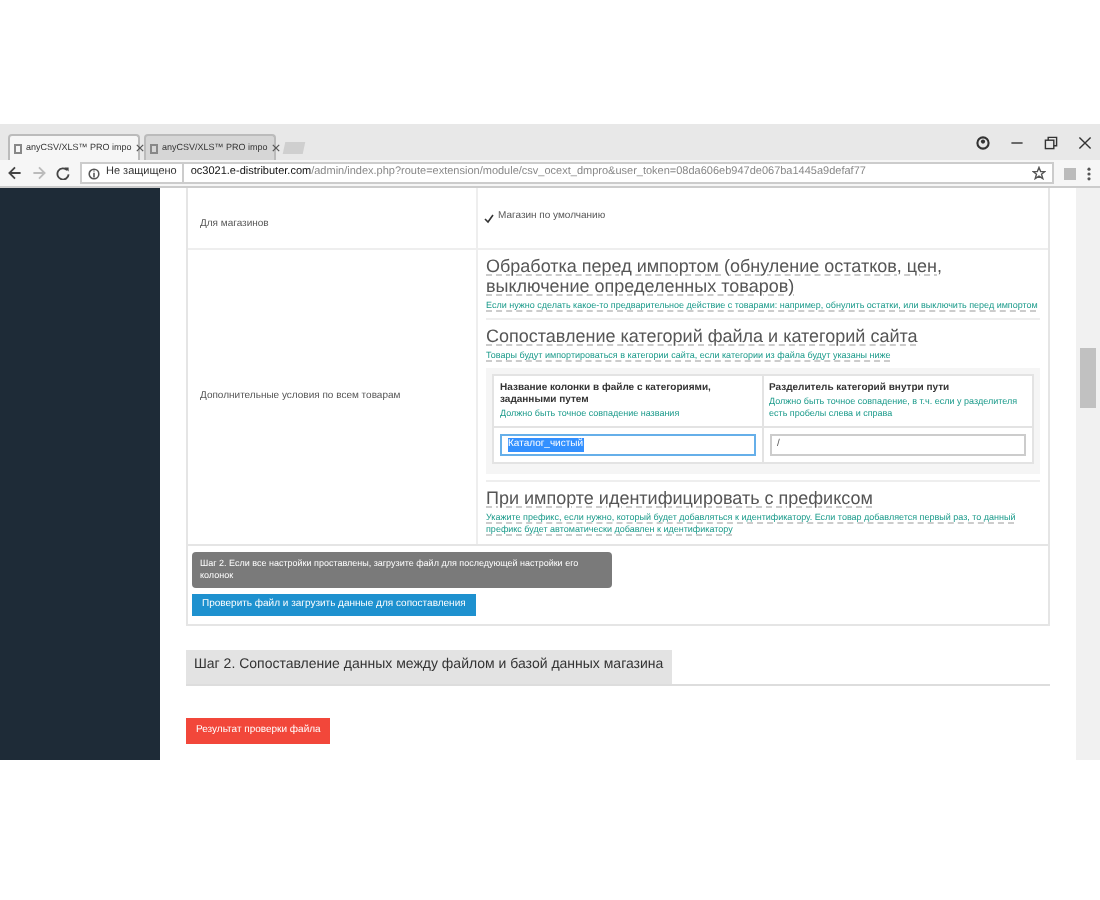 The image size is (1100, 900). Describe the element at coordinates (1089, 173) in the screenshot. I see `menu-icon` at that location.